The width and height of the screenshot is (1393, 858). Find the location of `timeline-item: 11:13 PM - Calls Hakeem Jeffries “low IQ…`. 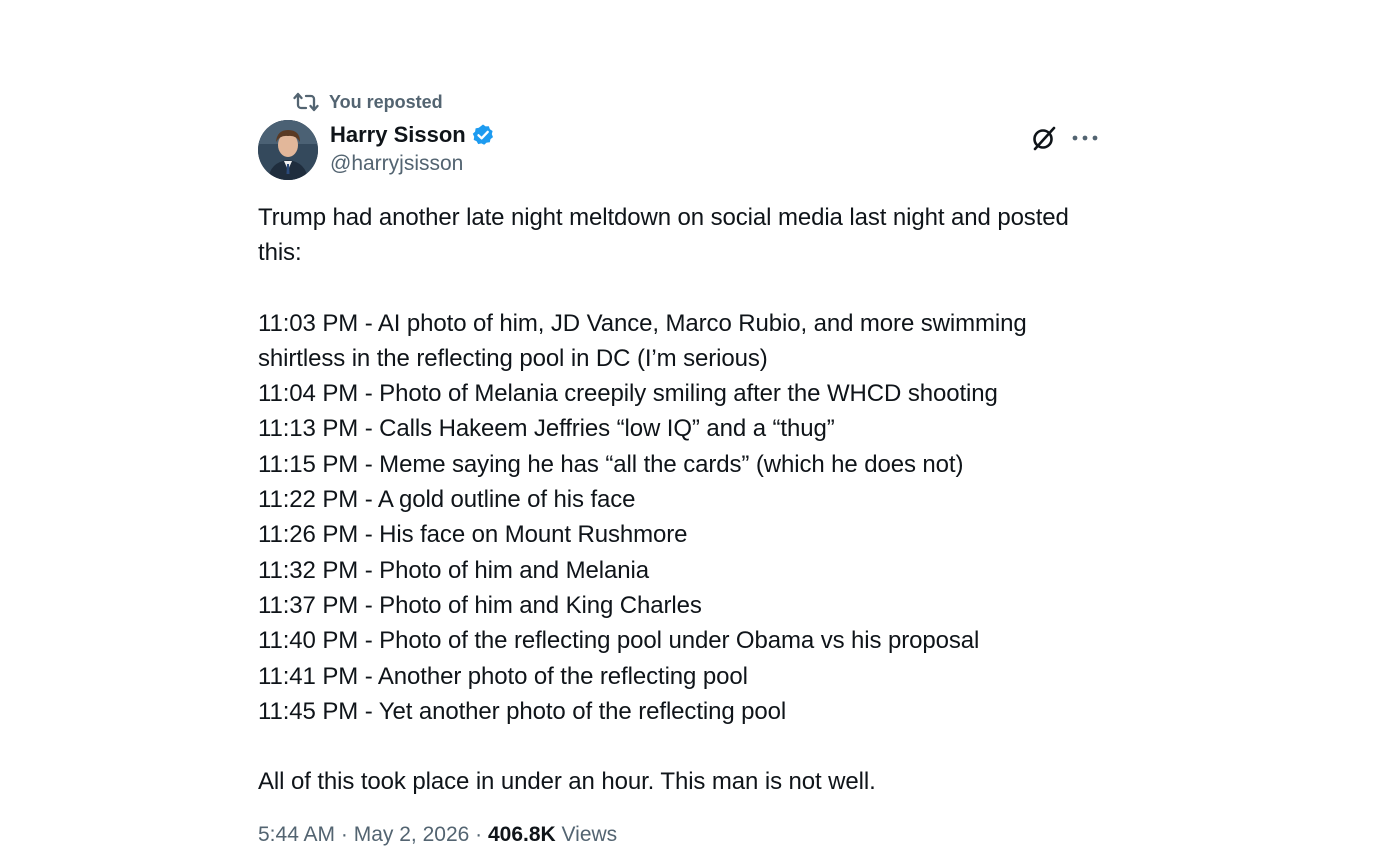

timeline-item: 11:13 PM - Calls Hakeem Jeffries “low IQ… is located at coordinates (546, 429).